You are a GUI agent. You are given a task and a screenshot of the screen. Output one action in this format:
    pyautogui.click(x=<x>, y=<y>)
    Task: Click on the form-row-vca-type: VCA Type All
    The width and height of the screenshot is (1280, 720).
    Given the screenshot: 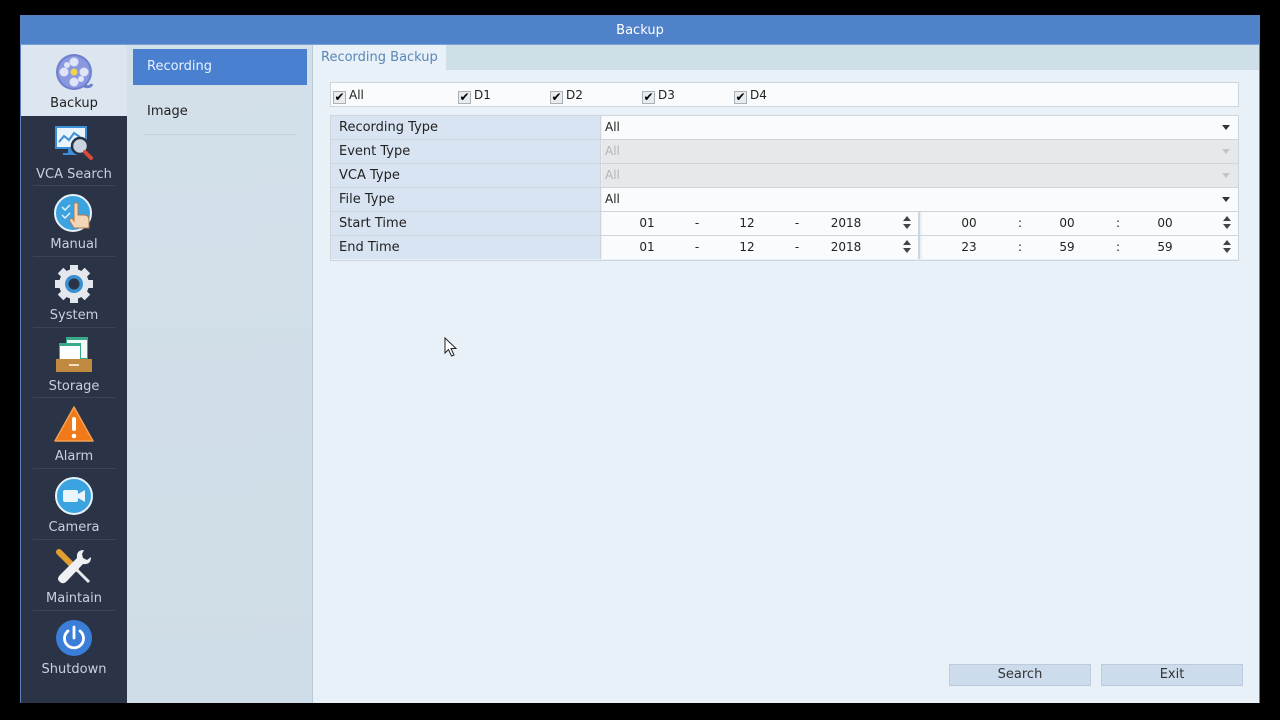 What is the action you would take?
    pyautogui.click(x=784, y=176)
    